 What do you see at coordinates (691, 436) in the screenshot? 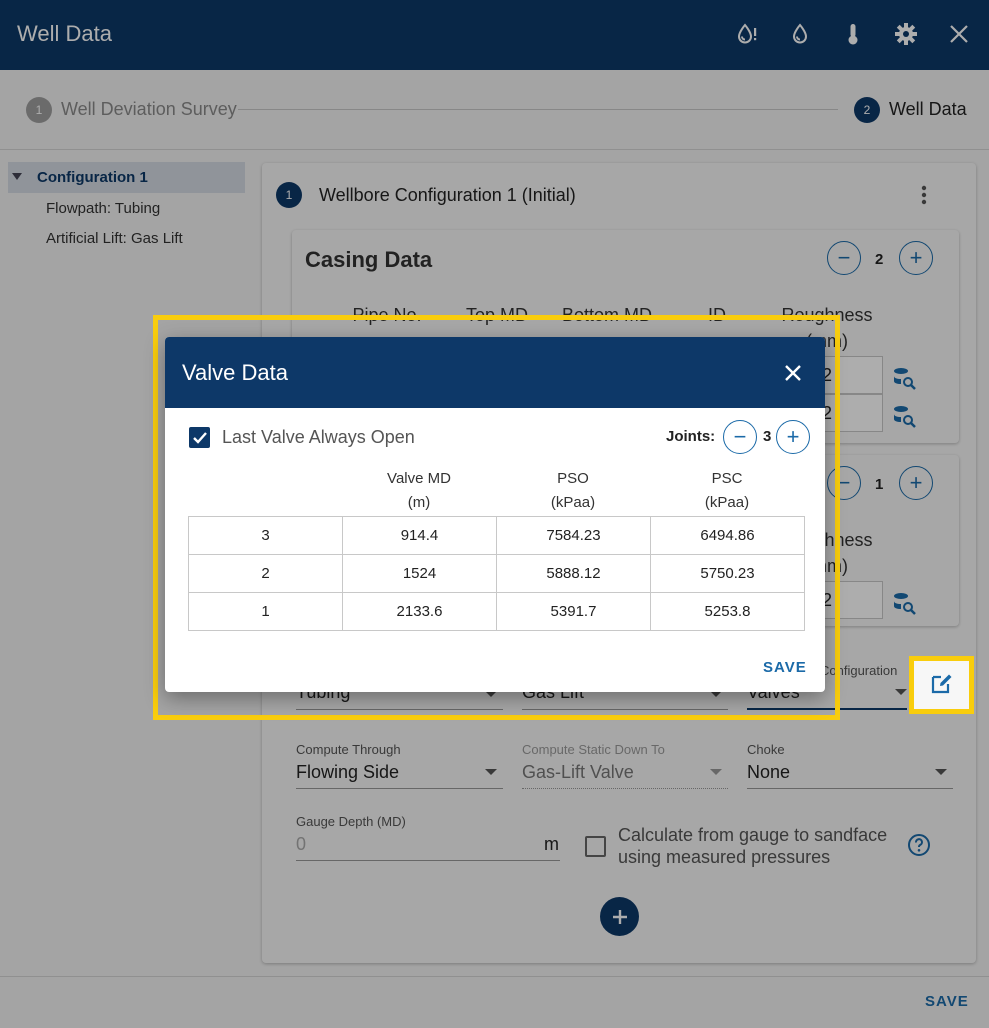
I see `joints-label: Joints:` at bounding box center [691, 436].